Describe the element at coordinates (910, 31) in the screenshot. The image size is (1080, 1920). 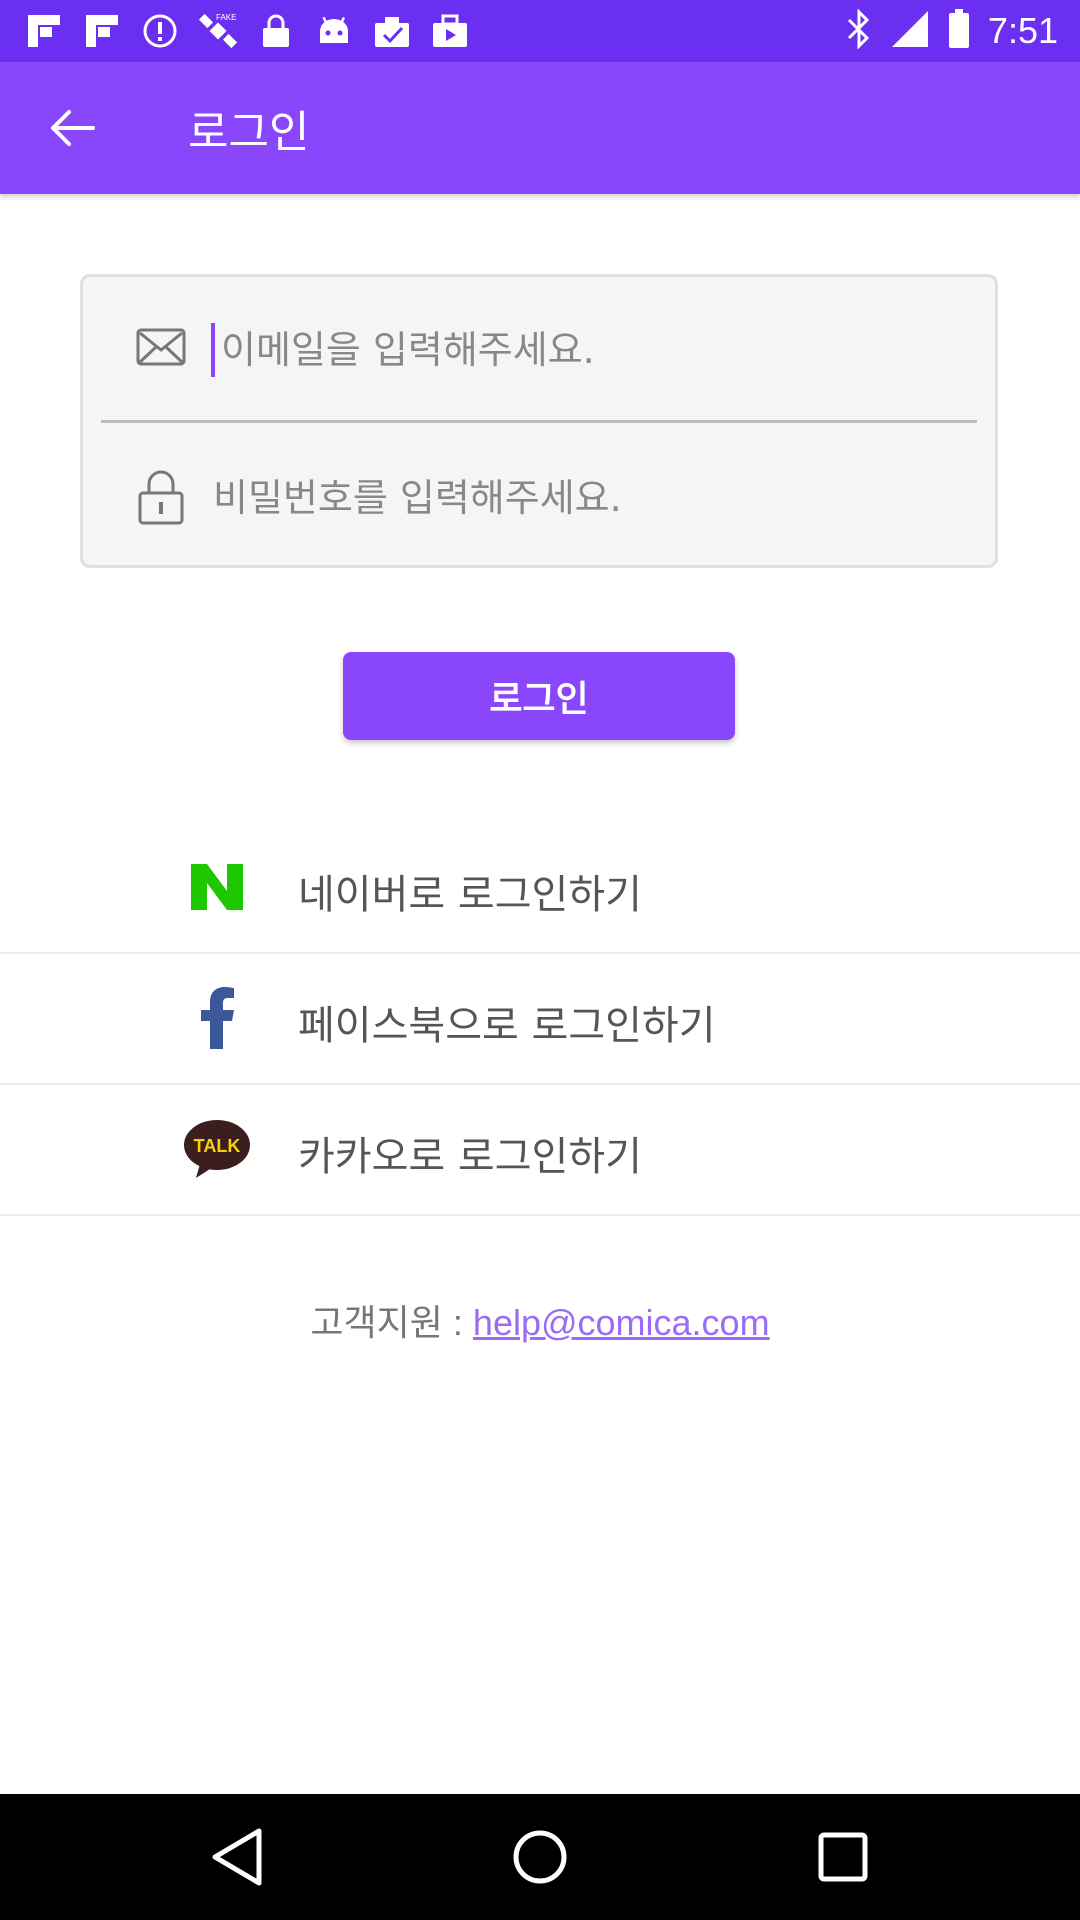
I see `signal-icon` at that location.